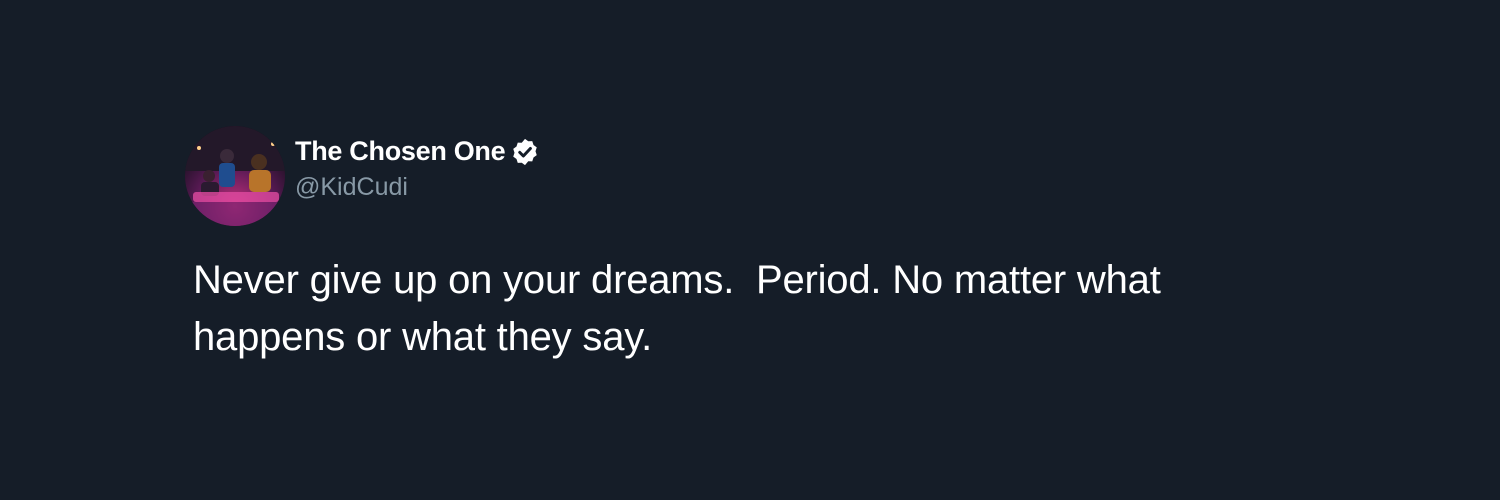 The image size is (1500, 500). I want to click on avatar, so click(235, 176).